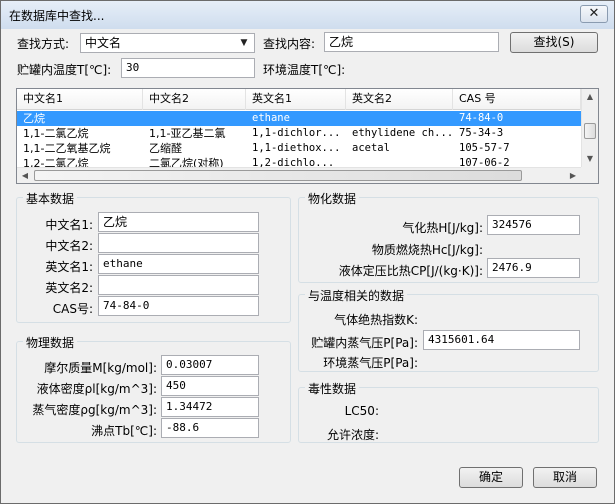 The image size is (615, 504). What do you see at coordinates (94, 410) in the screenshot?
I see `vapor-density-label: 蒸气密度ρg[kg/m^3]:` at bounding box center [94, 410].